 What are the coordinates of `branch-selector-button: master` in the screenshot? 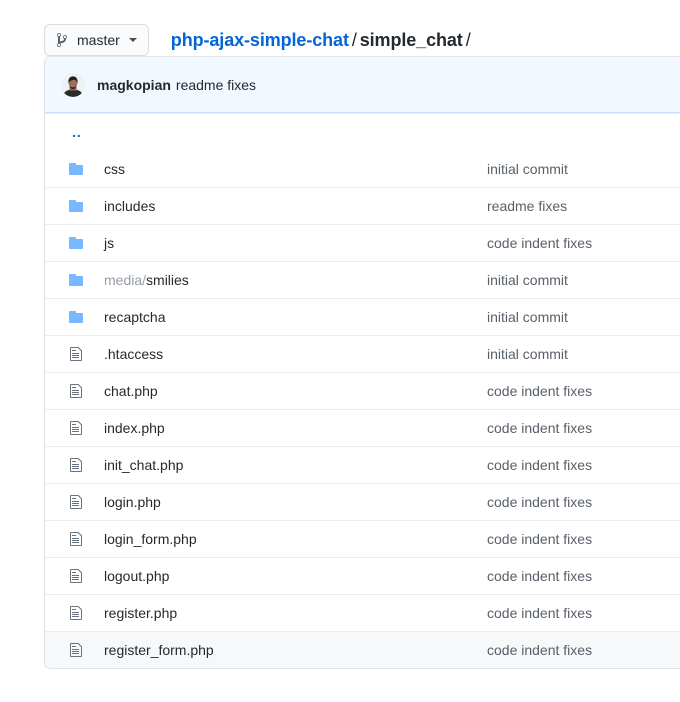 It's located at (96, 39).